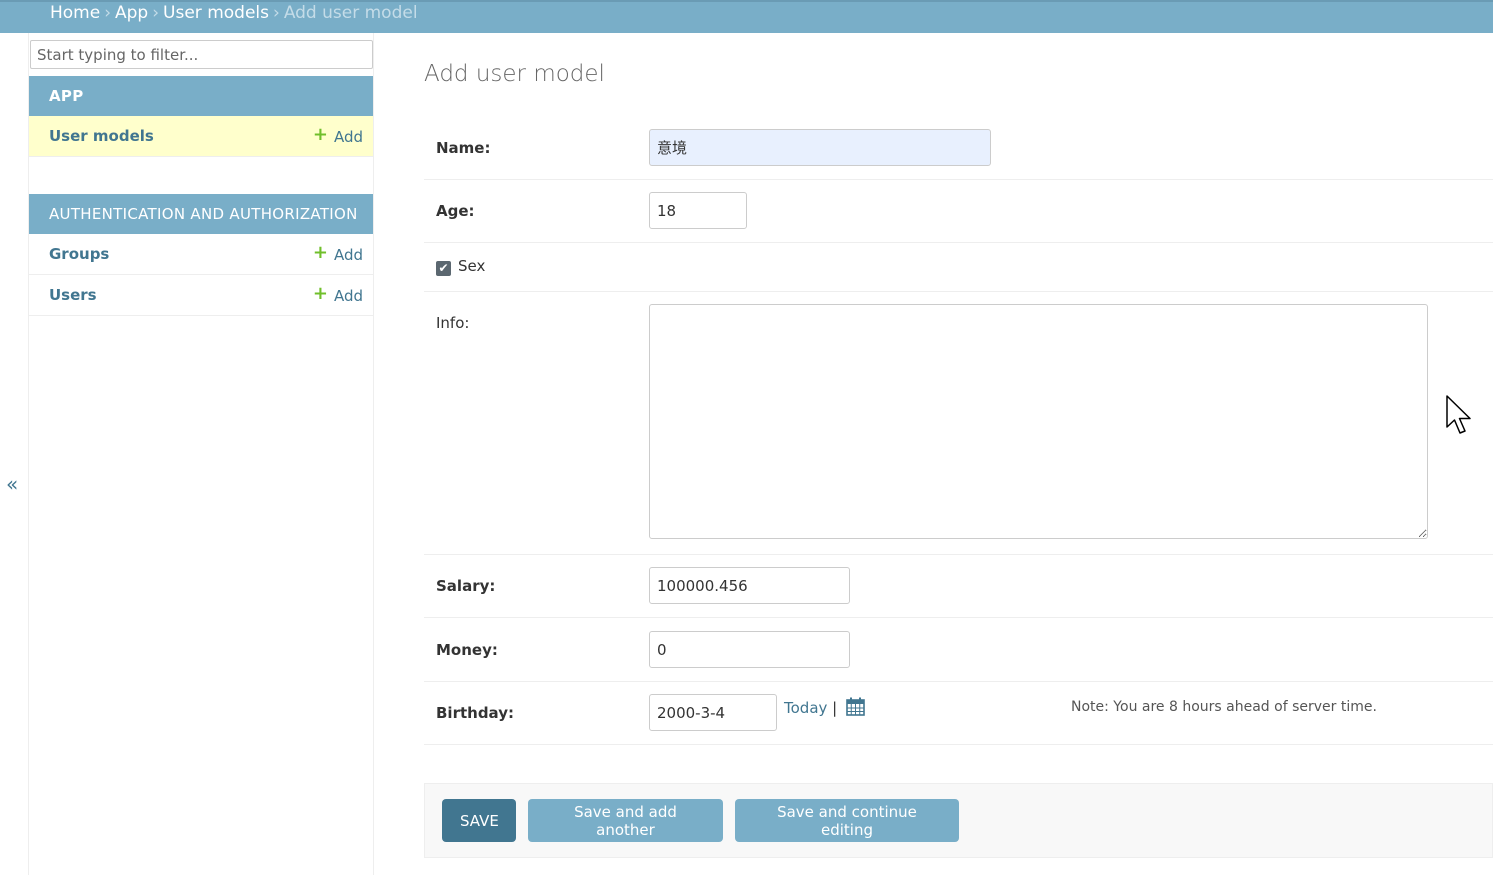 Image resolution: width=1493 pixels, height=875 pixels. I want to click on save-and-add-another-button: Save and add another, so click(625, 820).